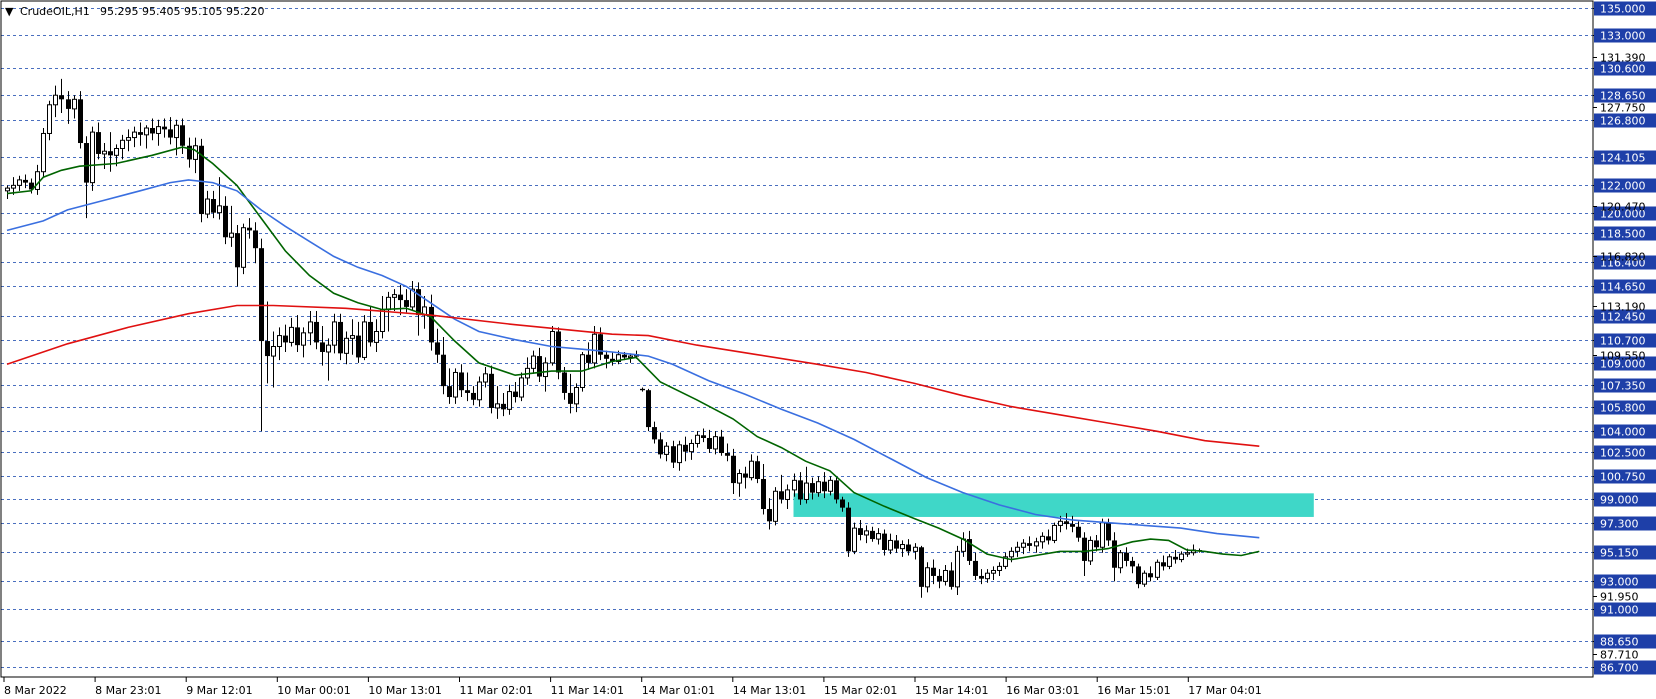  Describe the element at coordinates (1623, 453) in the screenshot. I see `price-level-label: 102.500` at that location.